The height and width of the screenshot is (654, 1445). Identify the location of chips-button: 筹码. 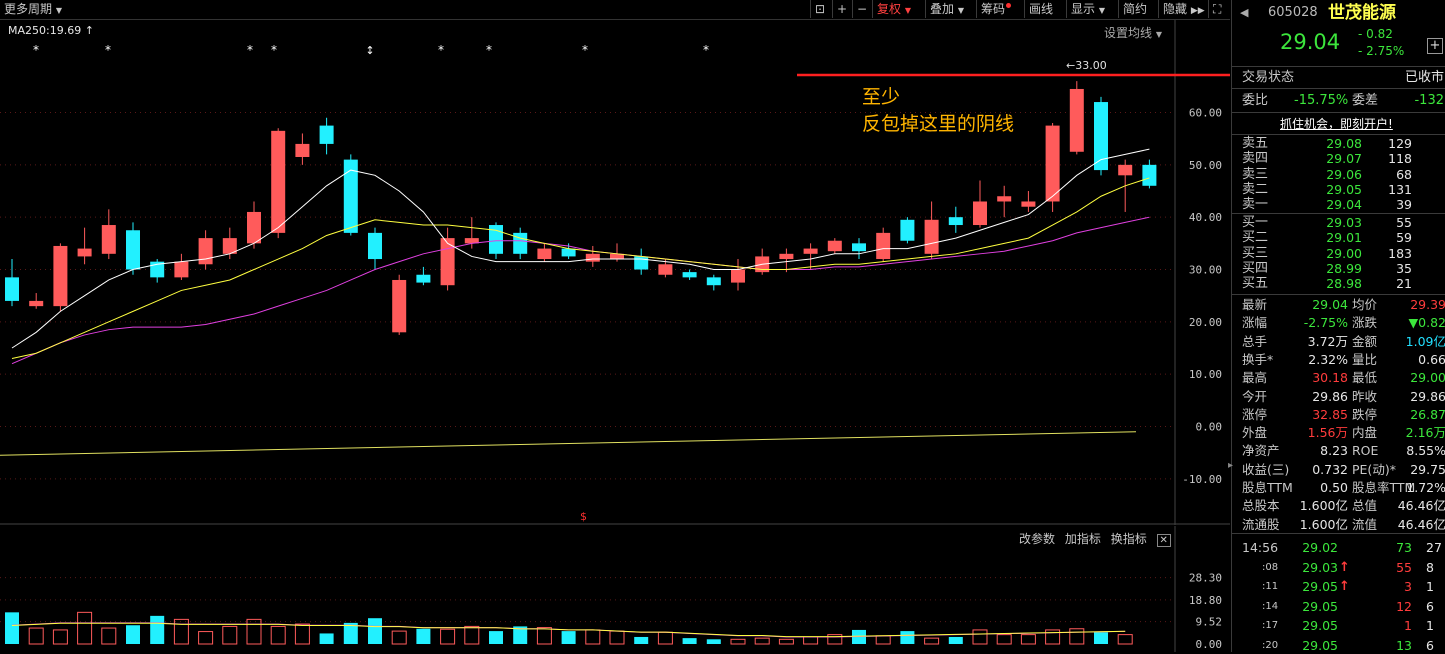
(998, 9).